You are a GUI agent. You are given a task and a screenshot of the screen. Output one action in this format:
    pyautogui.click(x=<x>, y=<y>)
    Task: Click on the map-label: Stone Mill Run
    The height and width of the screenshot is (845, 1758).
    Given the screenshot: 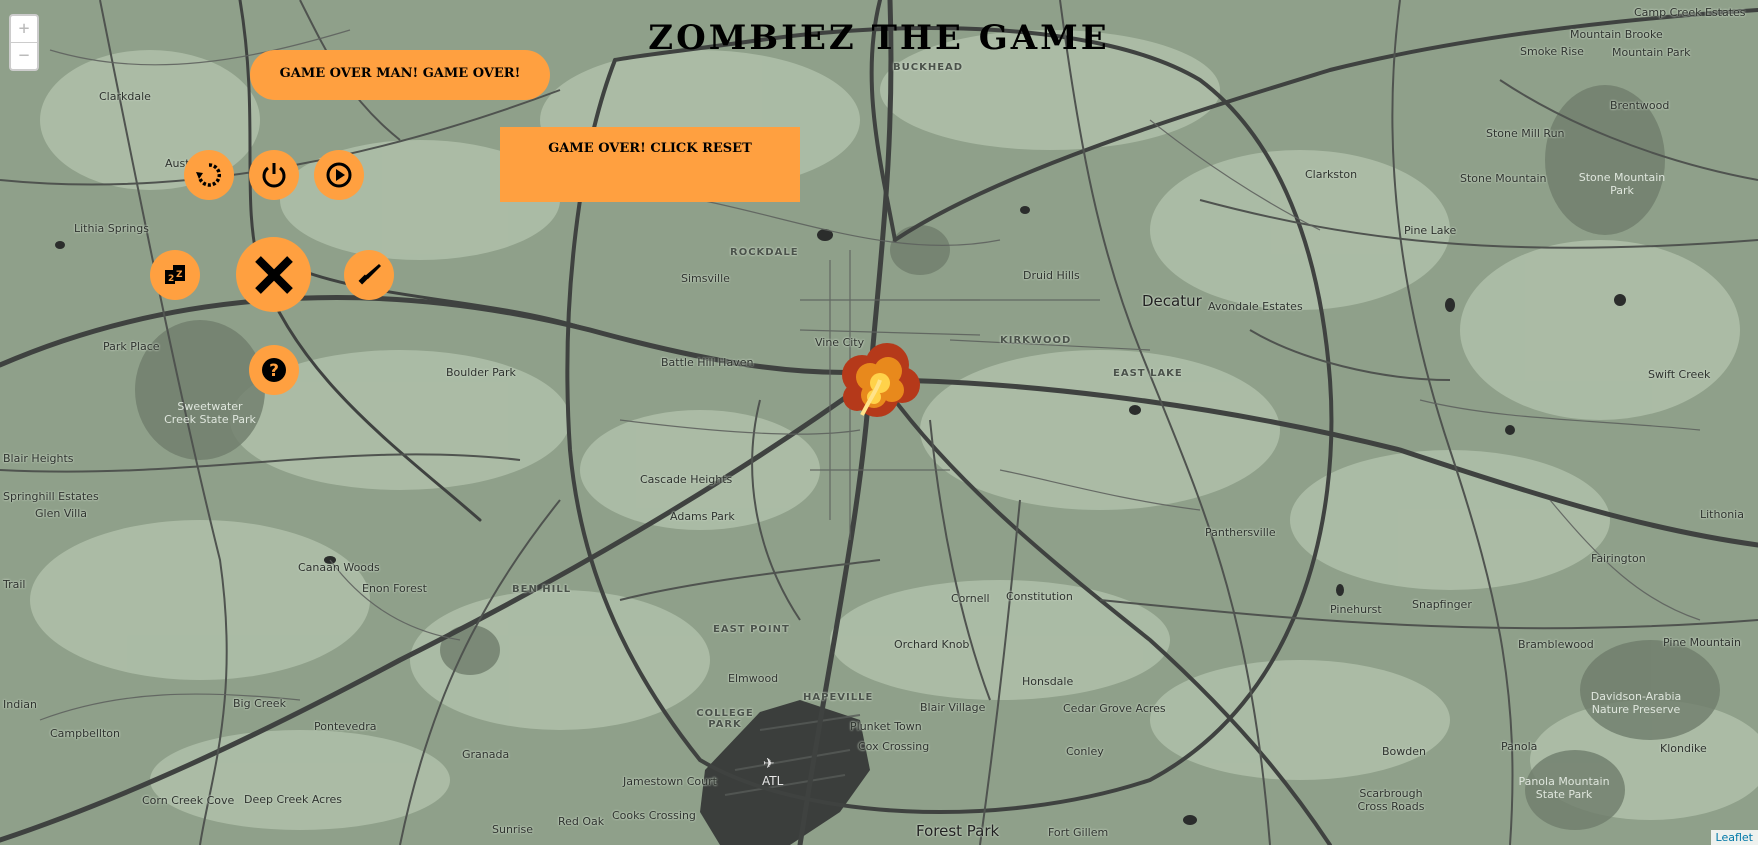 What is the action you would take?
    pyautogui.click(x=1525, y=133)
    